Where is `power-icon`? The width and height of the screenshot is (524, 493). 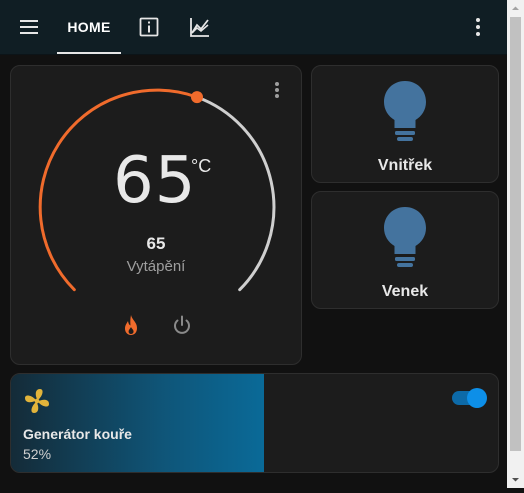 power-icon is located at coordinates (182, 325).